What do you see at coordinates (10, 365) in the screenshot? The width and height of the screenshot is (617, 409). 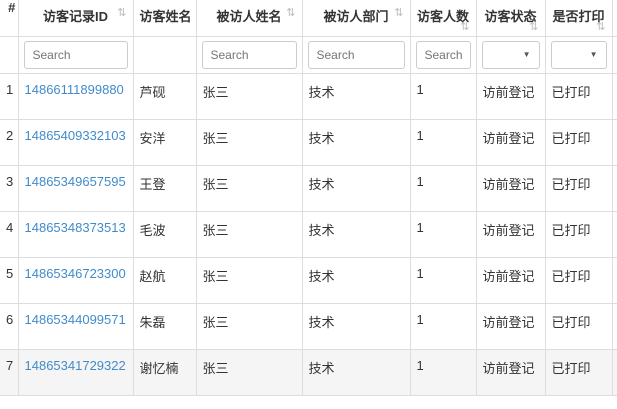 I see `row-index-text: 7` at bounding box center [10, 365].